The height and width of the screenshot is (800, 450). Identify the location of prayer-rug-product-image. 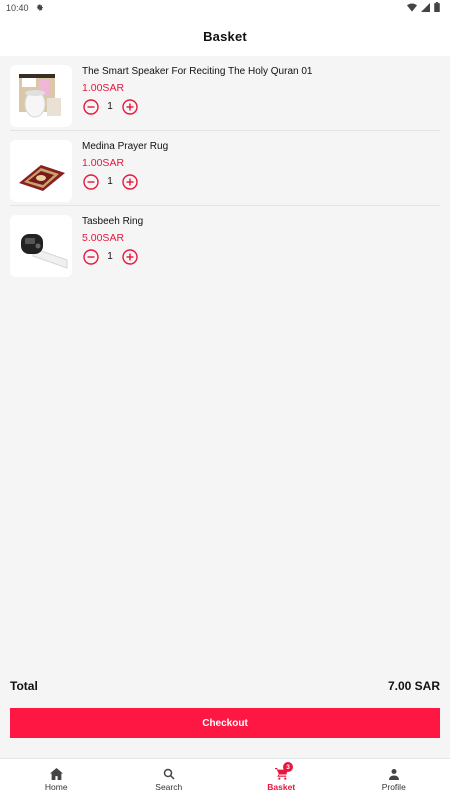
(41, 171).